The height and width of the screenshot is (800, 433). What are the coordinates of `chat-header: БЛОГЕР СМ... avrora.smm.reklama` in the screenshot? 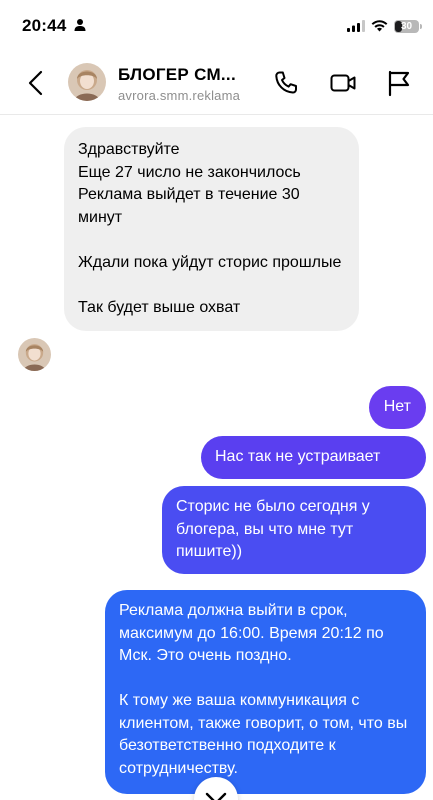 It's located at (216, 83).